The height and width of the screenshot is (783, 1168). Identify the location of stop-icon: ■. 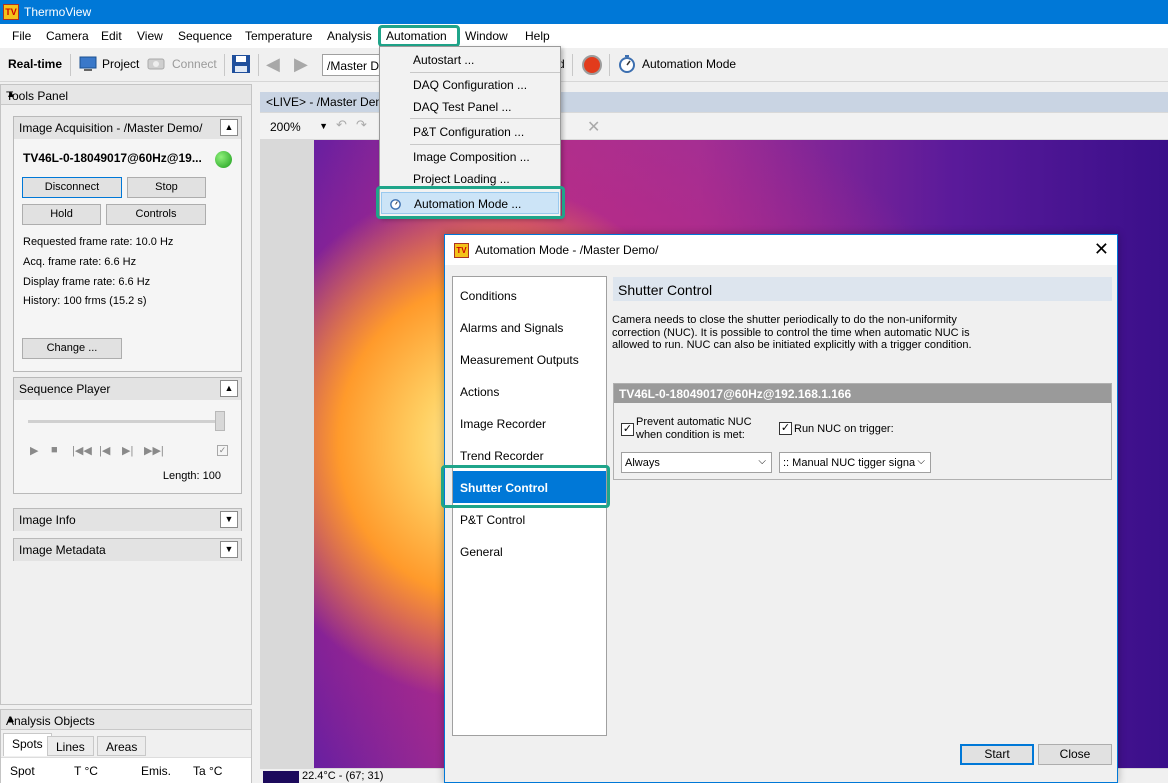
(54, 450).